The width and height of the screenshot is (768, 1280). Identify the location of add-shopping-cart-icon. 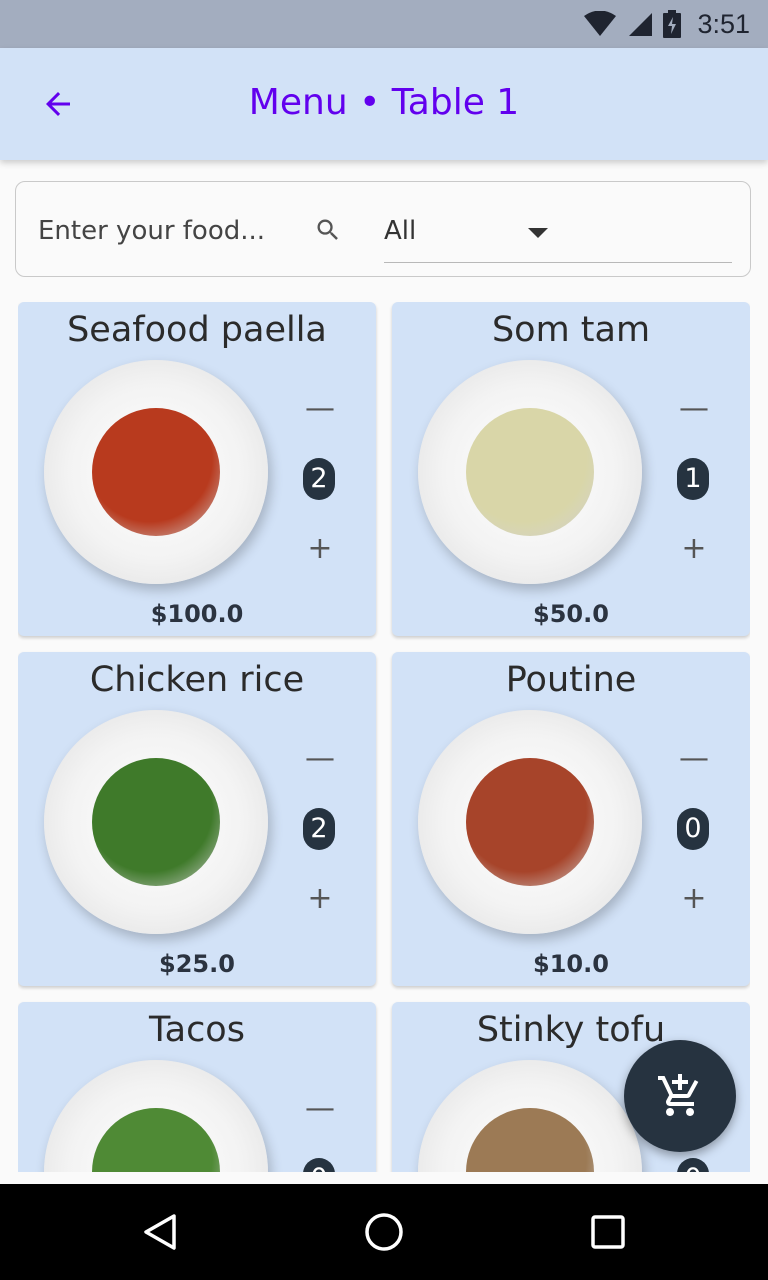
(678, 1095).